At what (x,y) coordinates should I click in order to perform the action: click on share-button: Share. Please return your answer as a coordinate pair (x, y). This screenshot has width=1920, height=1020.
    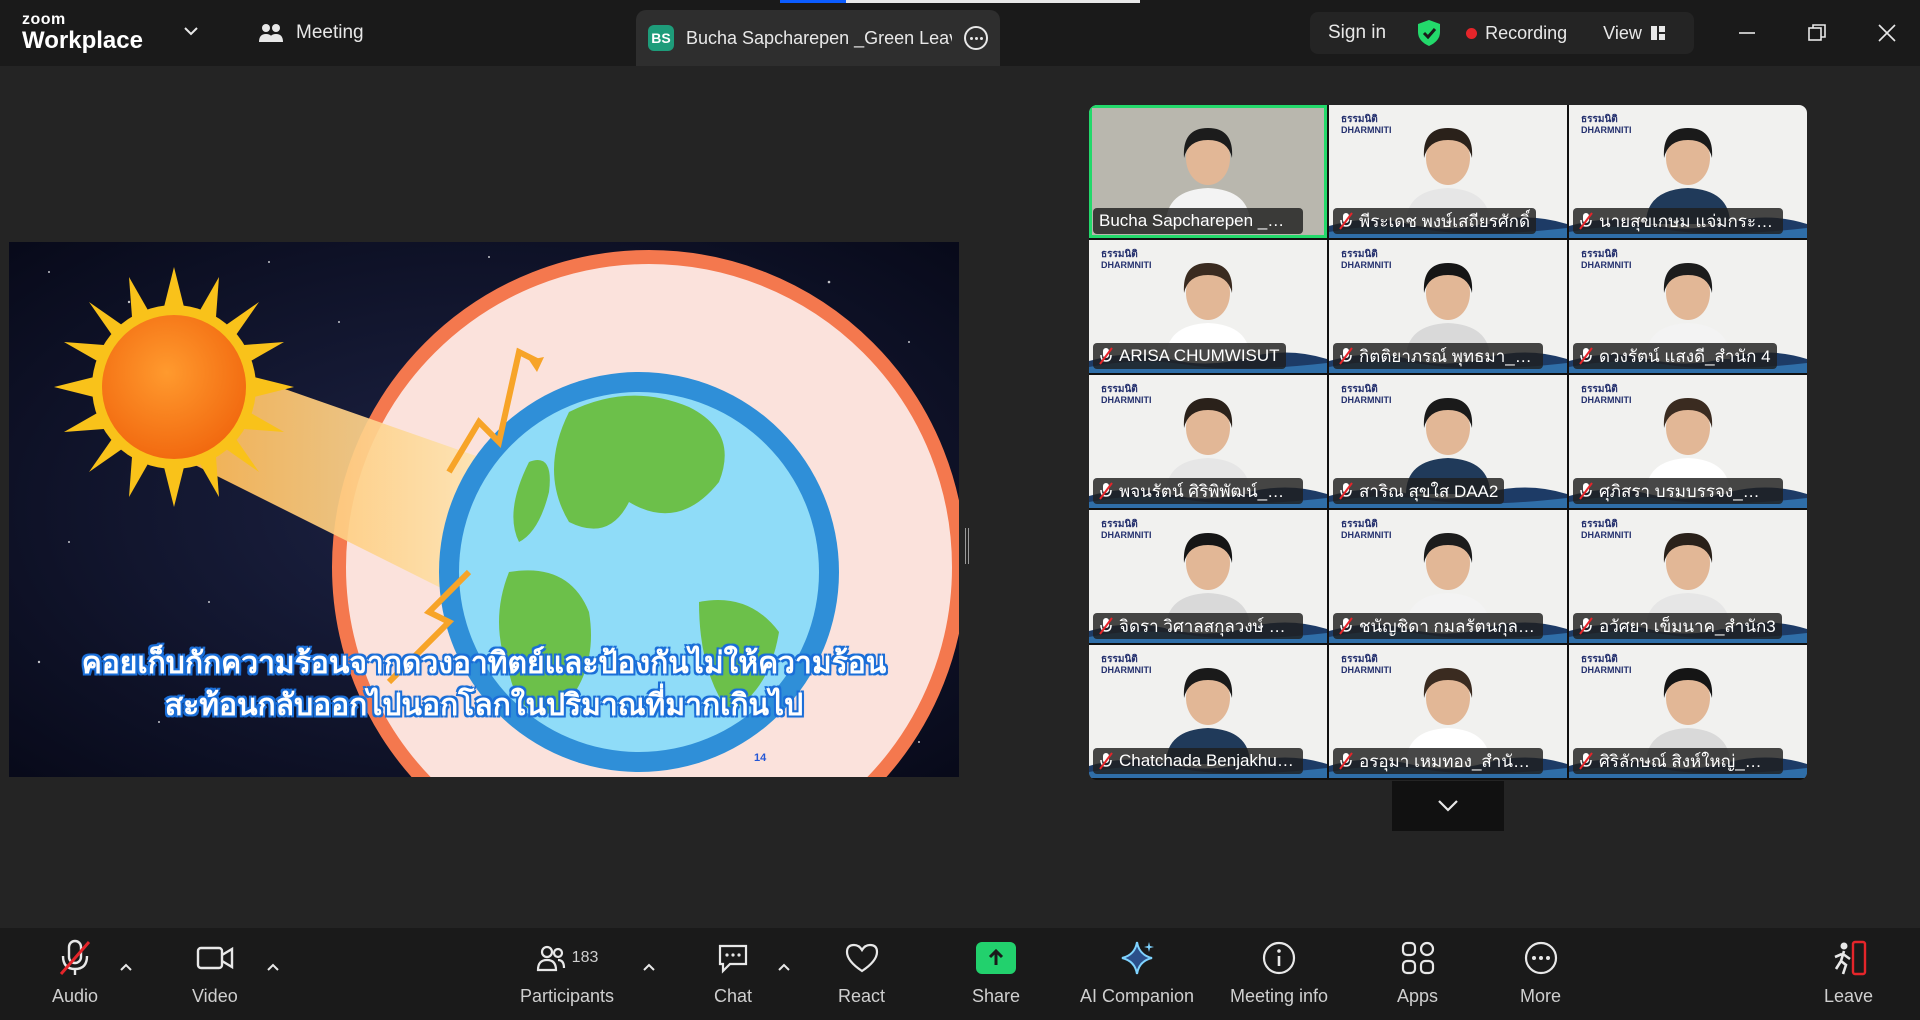
    Looking at the image, I should click on (996, 971).